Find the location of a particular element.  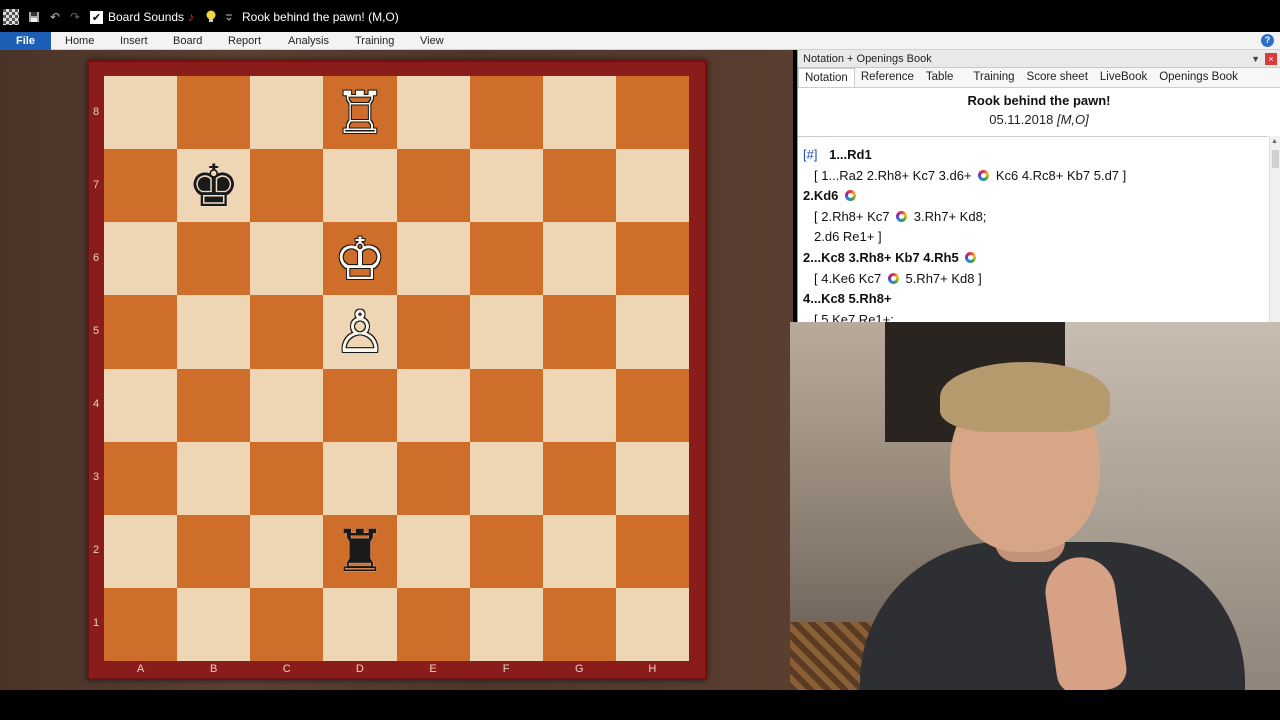

square-b5 is located at coordinates (214, 332).